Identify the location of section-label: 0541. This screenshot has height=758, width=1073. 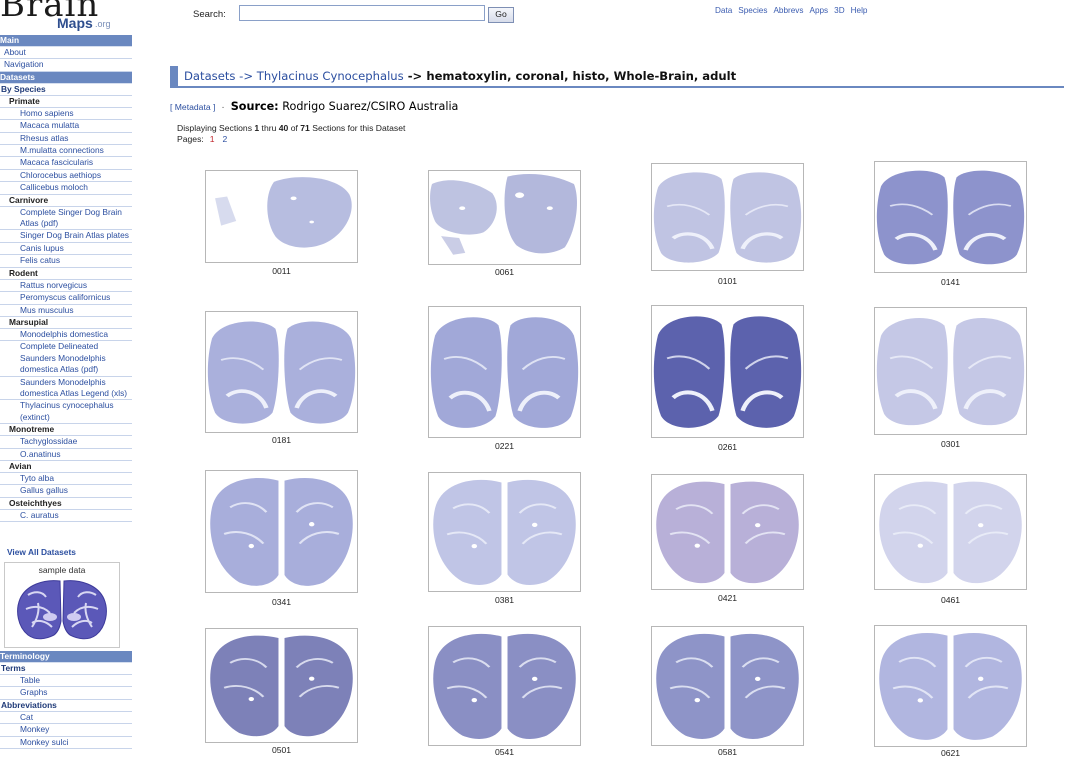
(505, 752).